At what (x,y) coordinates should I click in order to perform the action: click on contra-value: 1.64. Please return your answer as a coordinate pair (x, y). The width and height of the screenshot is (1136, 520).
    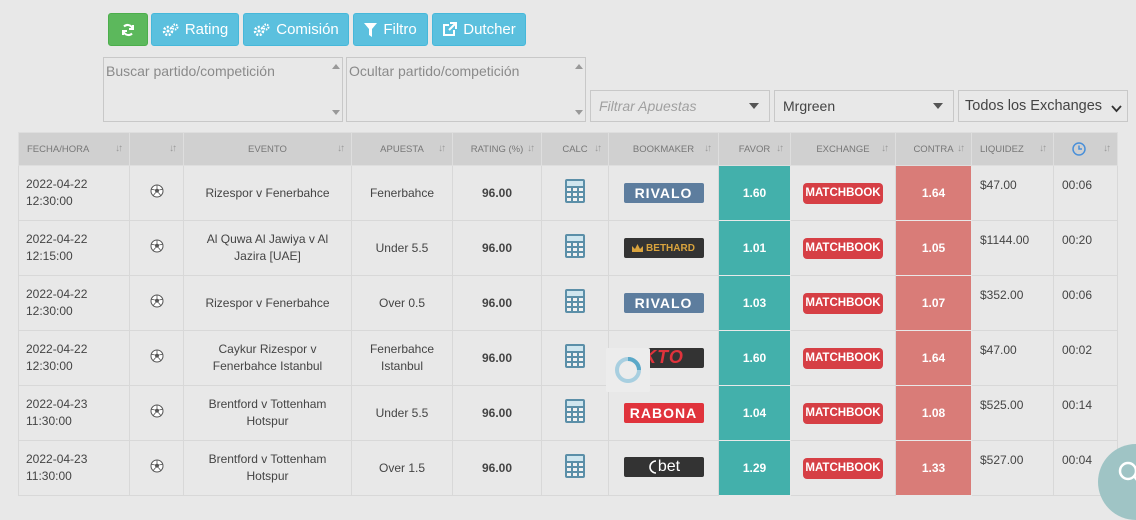
    Looking at the image, I should click on (933, 357).